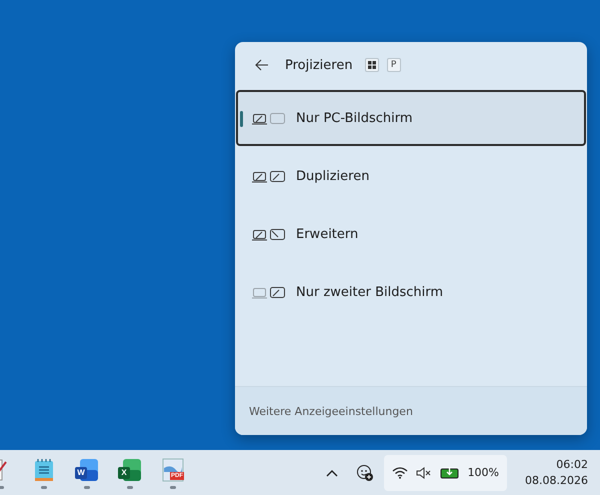 The height and width of the screenshot is (495, 600). Describe the element at coordinates (319, 65) in the screenshot. I see `flyout-title: Projizieren` at that location.